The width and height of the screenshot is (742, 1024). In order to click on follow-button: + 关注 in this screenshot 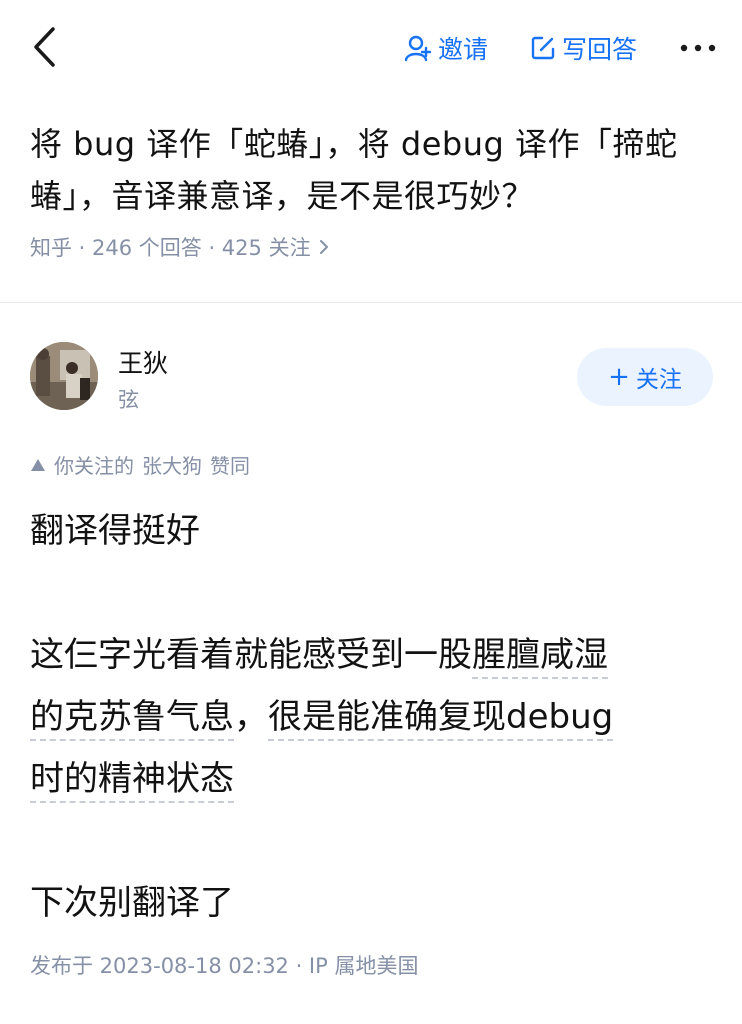, I will do `click(645, 377)`.